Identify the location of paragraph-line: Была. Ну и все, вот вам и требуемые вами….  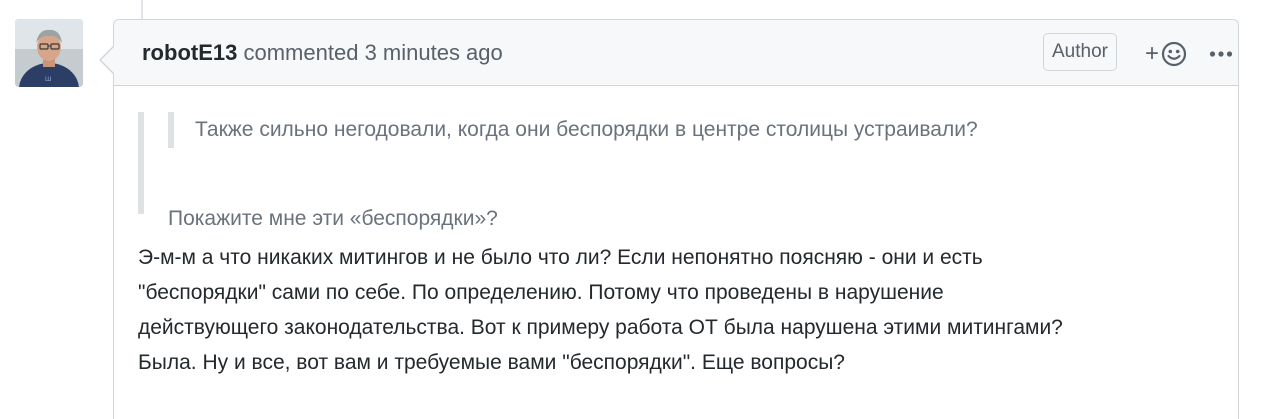
(491, 362).